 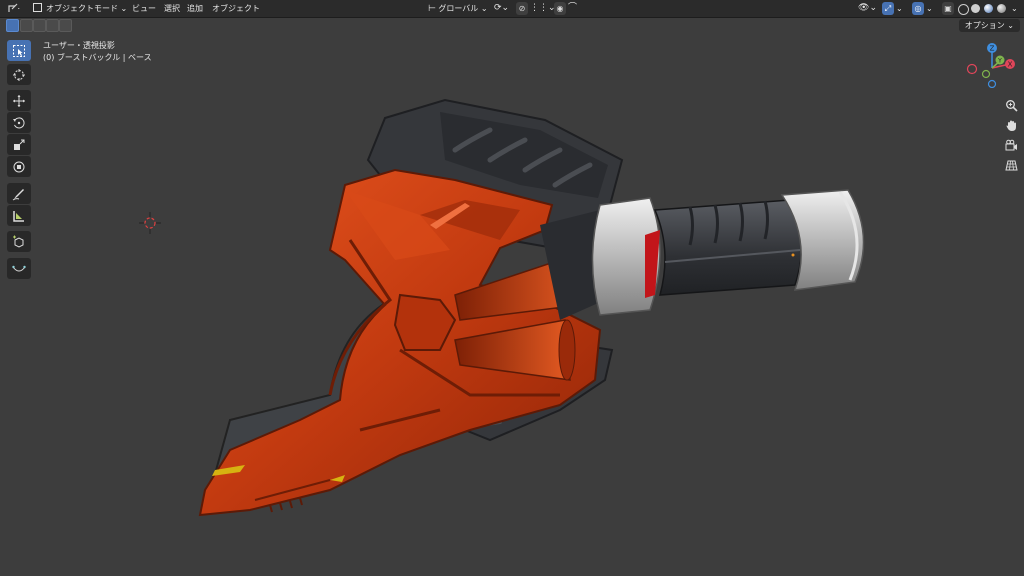 I want to click on camera-icon, so click(x=1011, y=144).